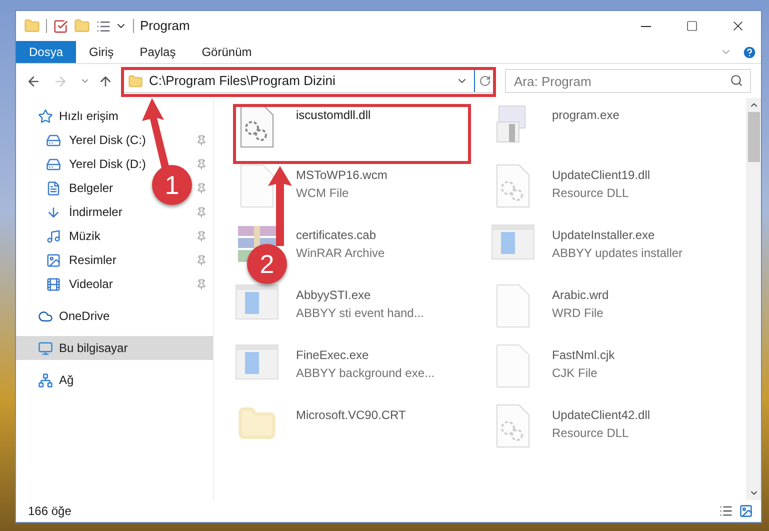 The width and height of the screenshot is (769, 531). I want to click on file-name: FineExec.exe, so click(365, 355).